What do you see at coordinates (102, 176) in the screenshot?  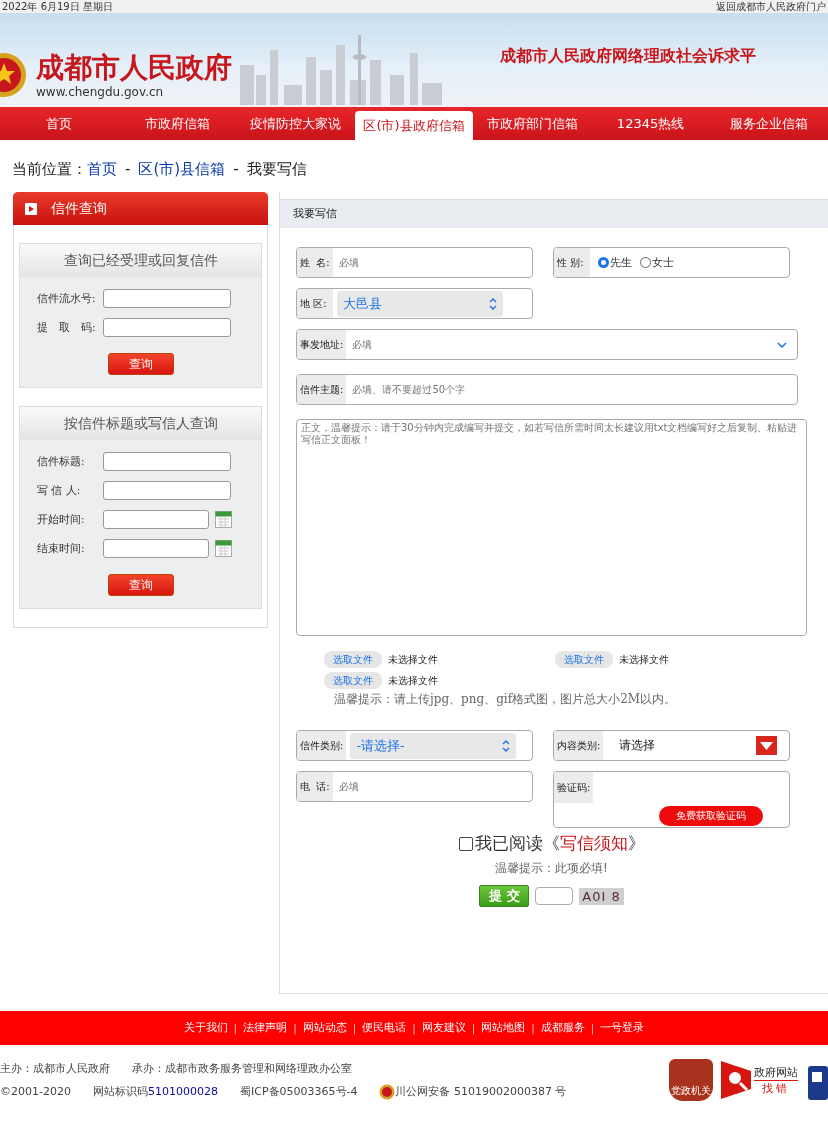 I see `breadcrumb-link: 首页` at bounding box center [102, 176].